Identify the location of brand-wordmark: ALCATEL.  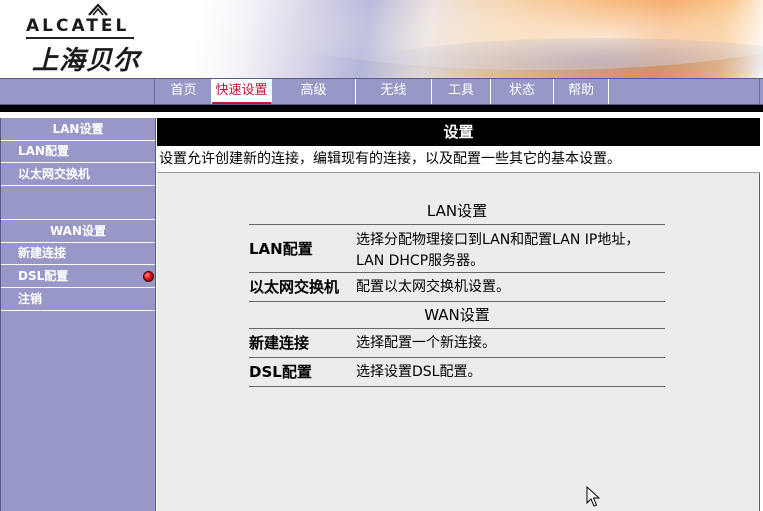
(78, 26).